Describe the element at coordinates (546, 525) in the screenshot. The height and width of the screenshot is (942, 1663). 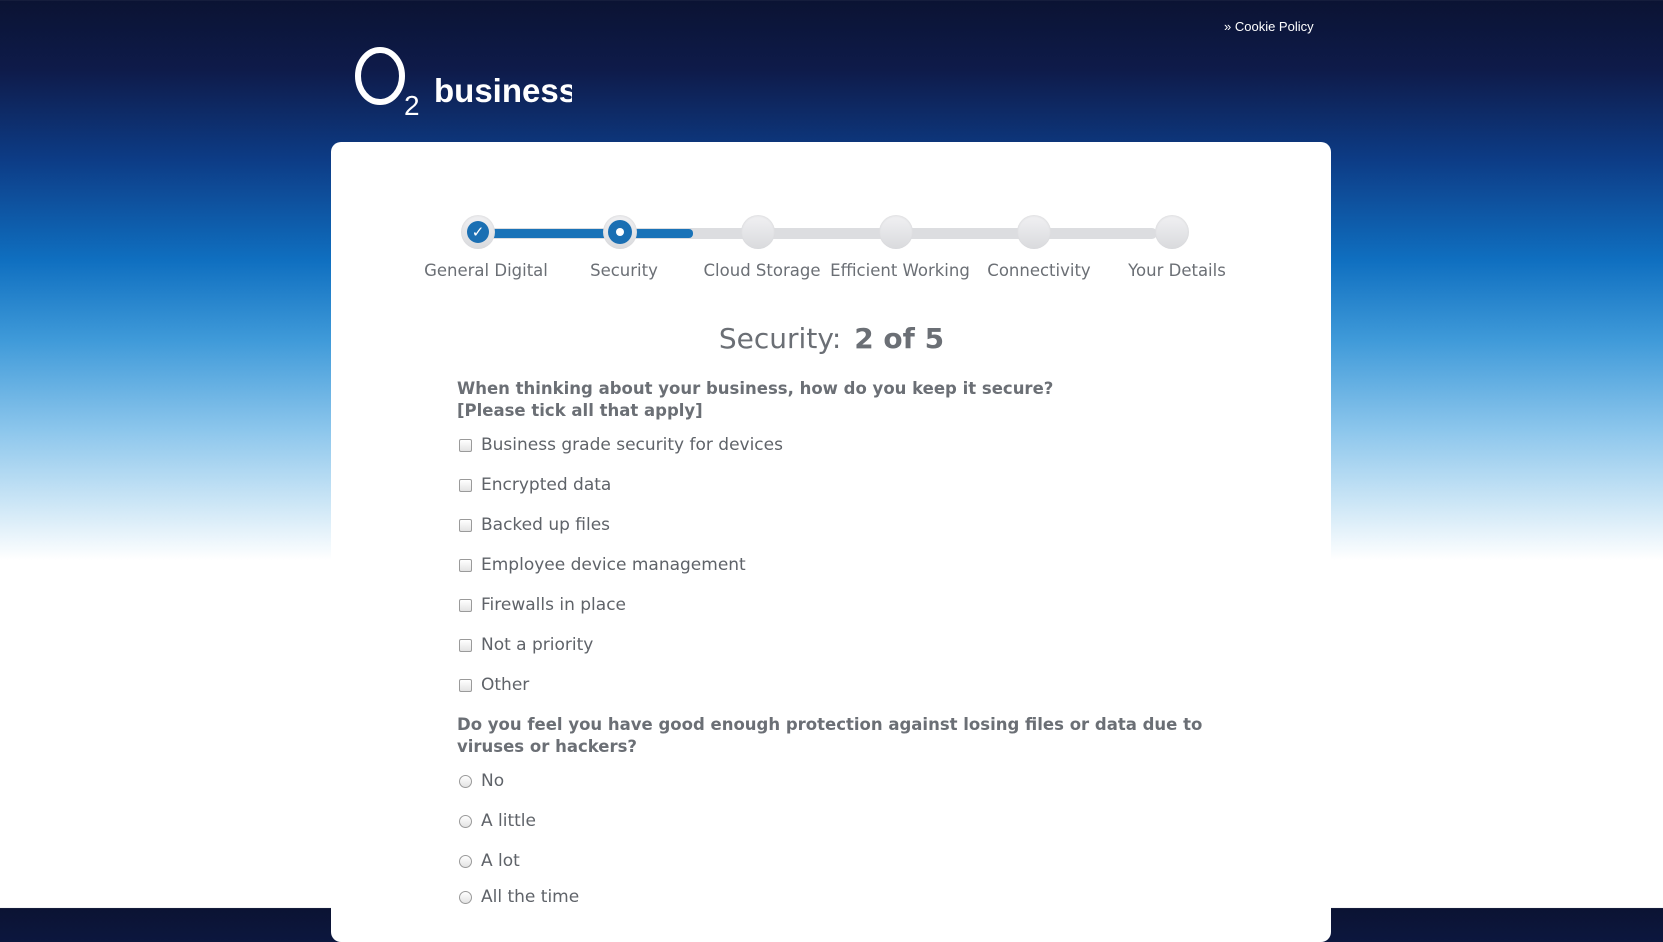
I see `option-label: Backed up files` at that location.